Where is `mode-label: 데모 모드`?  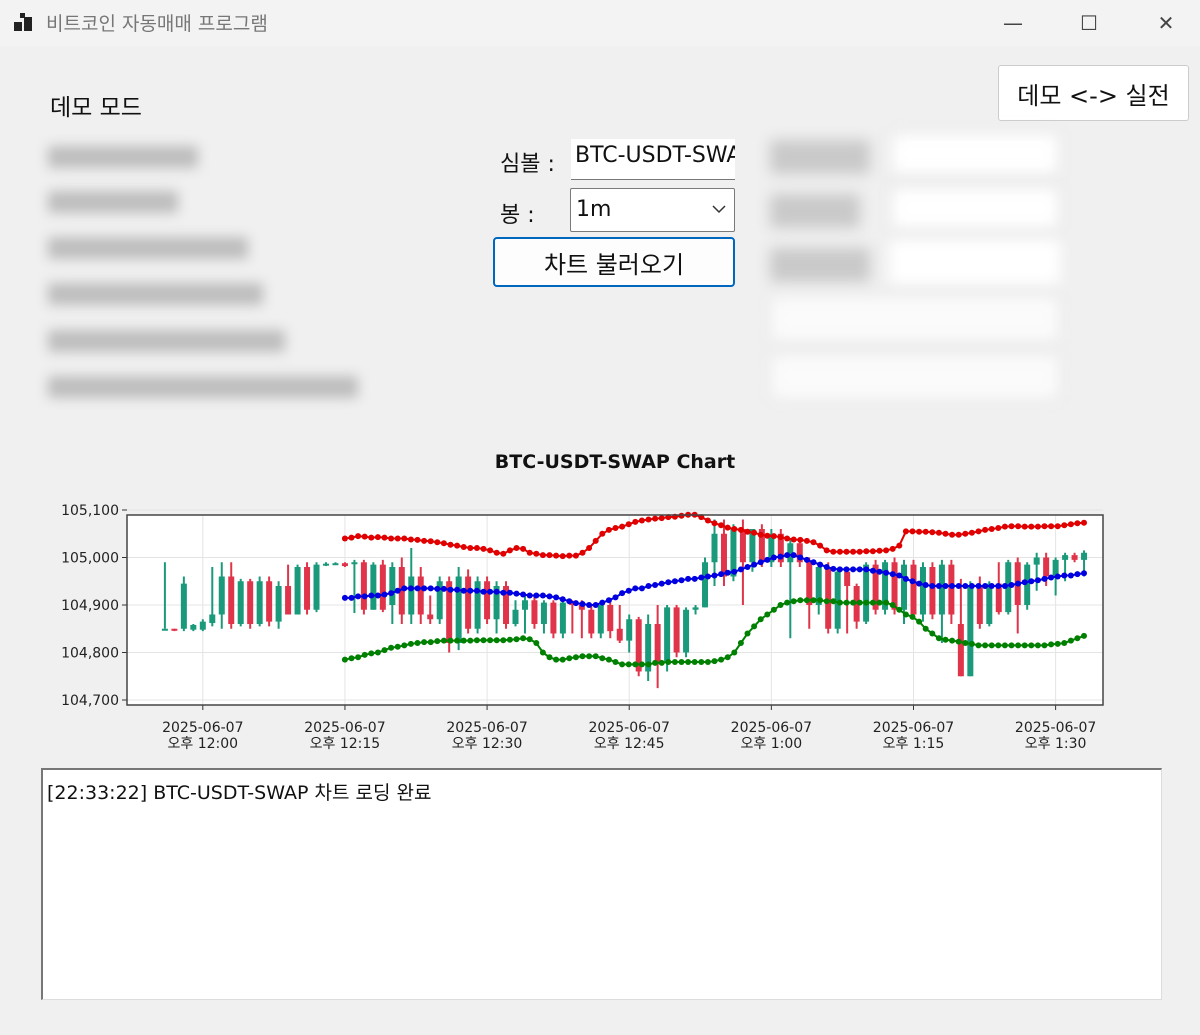 mode-label: 데모 모드 is located at coordinates (96, 108).